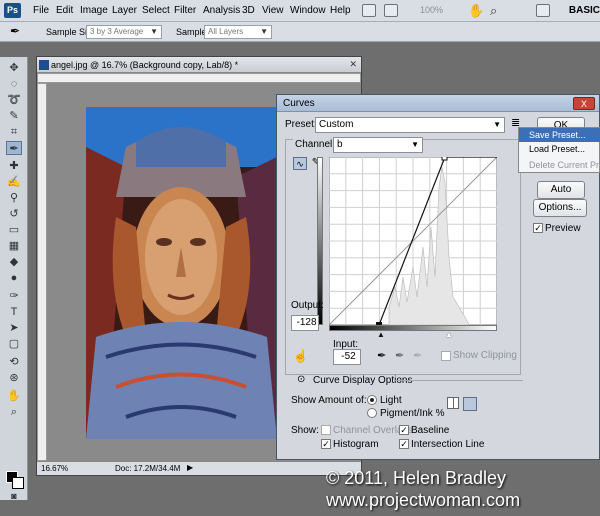  Describe the element at coordinates (273, 10) in the screenshot. I see `menu-view: View` at that location.